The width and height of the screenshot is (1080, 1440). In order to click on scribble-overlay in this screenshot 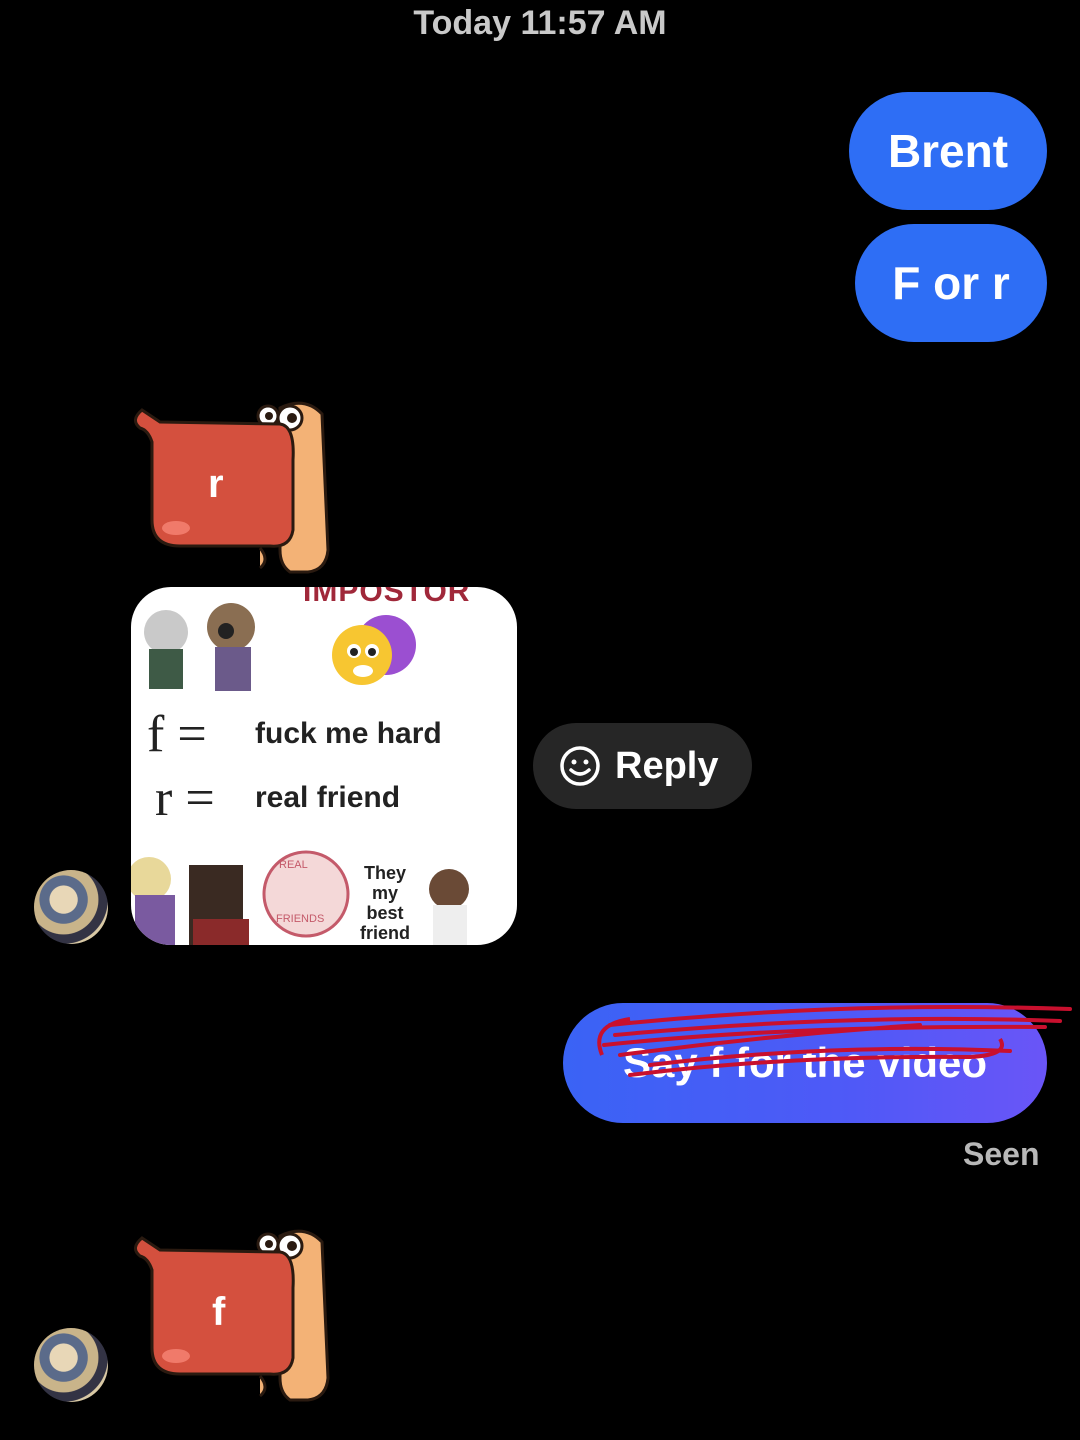, I will do `click(834, 1041)`.